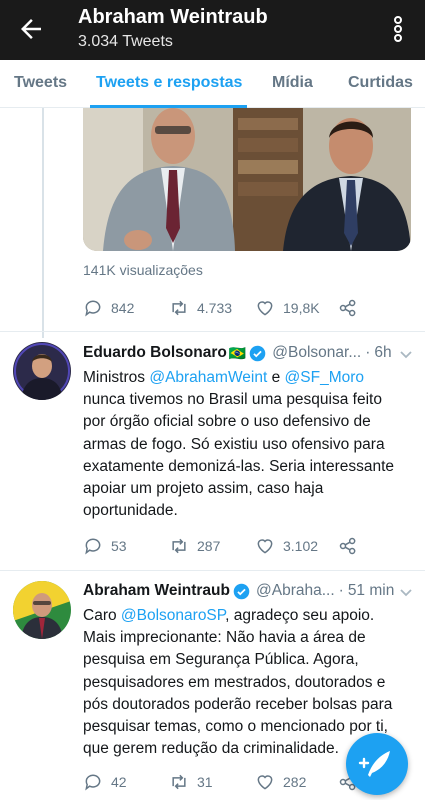 This screenshot has height=800, width=425. I want to click on compose-tweet-button, so click(377, 764).